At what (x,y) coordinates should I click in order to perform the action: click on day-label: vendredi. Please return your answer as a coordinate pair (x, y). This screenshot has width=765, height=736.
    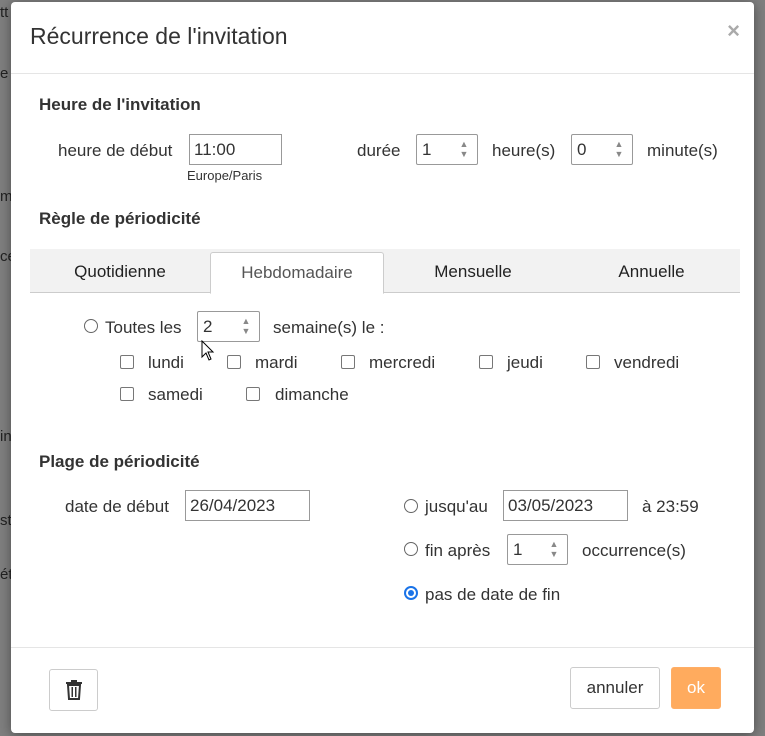
    Looking at the image, I should click on (647, 362).